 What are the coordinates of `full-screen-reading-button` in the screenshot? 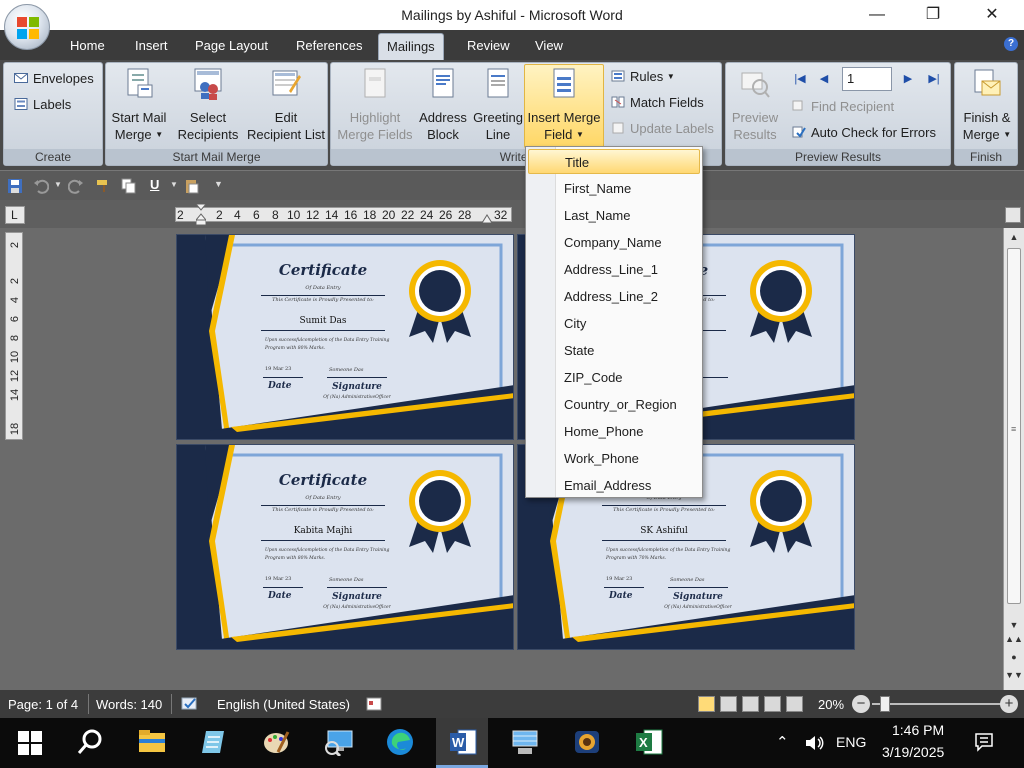 It's located at (728, 704).